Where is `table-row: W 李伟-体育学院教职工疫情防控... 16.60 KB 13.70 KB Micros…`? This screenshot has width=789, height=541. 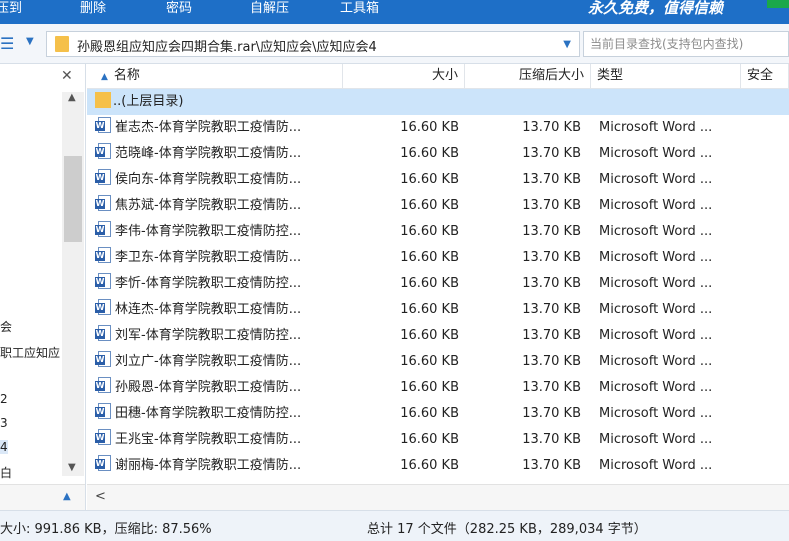
table-row: W 李伟-体育学院教职工疫情防控... 16.60 KB 13.70 KB Micros… is located at coordinates (438, 232).